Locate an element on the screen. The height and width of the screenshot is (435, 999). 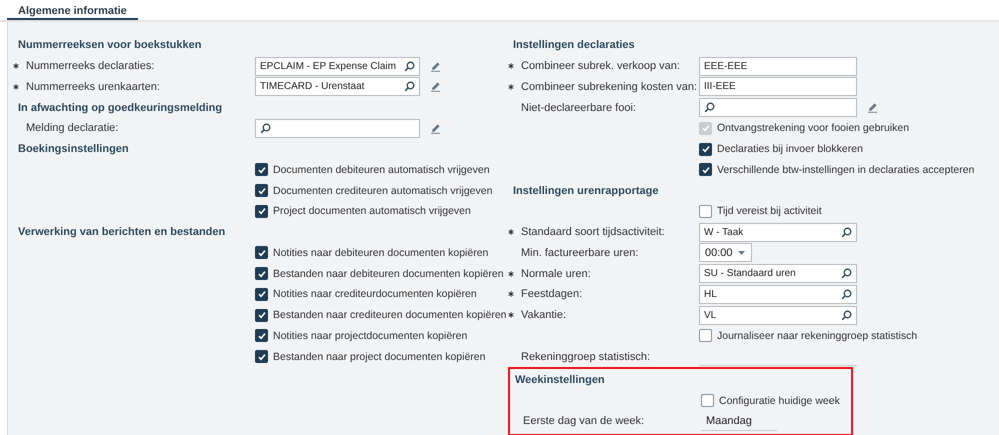
checkbox-label: Verschillende btw-instellingen in declaraties accepteren is located at coordinates (845, 170).